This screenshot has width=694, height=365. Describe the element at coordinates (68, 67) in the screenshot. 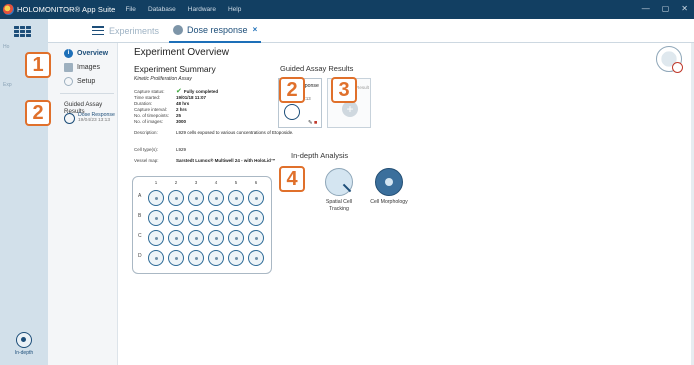

I see `images-icon` at that location.